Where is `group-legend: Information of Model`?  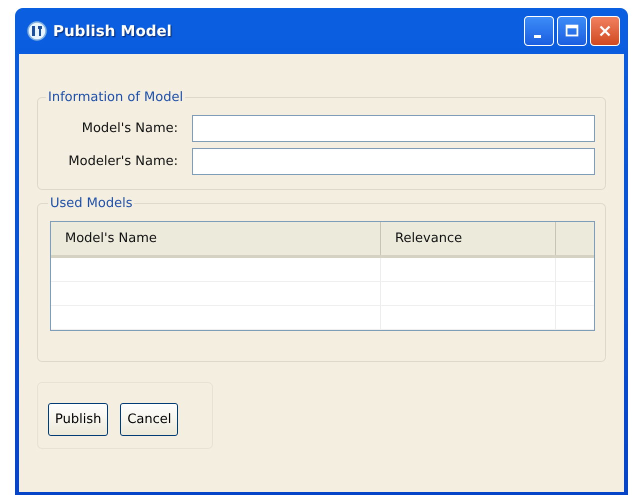
group-legend: Information of Model is located at coordinates (116, 97).